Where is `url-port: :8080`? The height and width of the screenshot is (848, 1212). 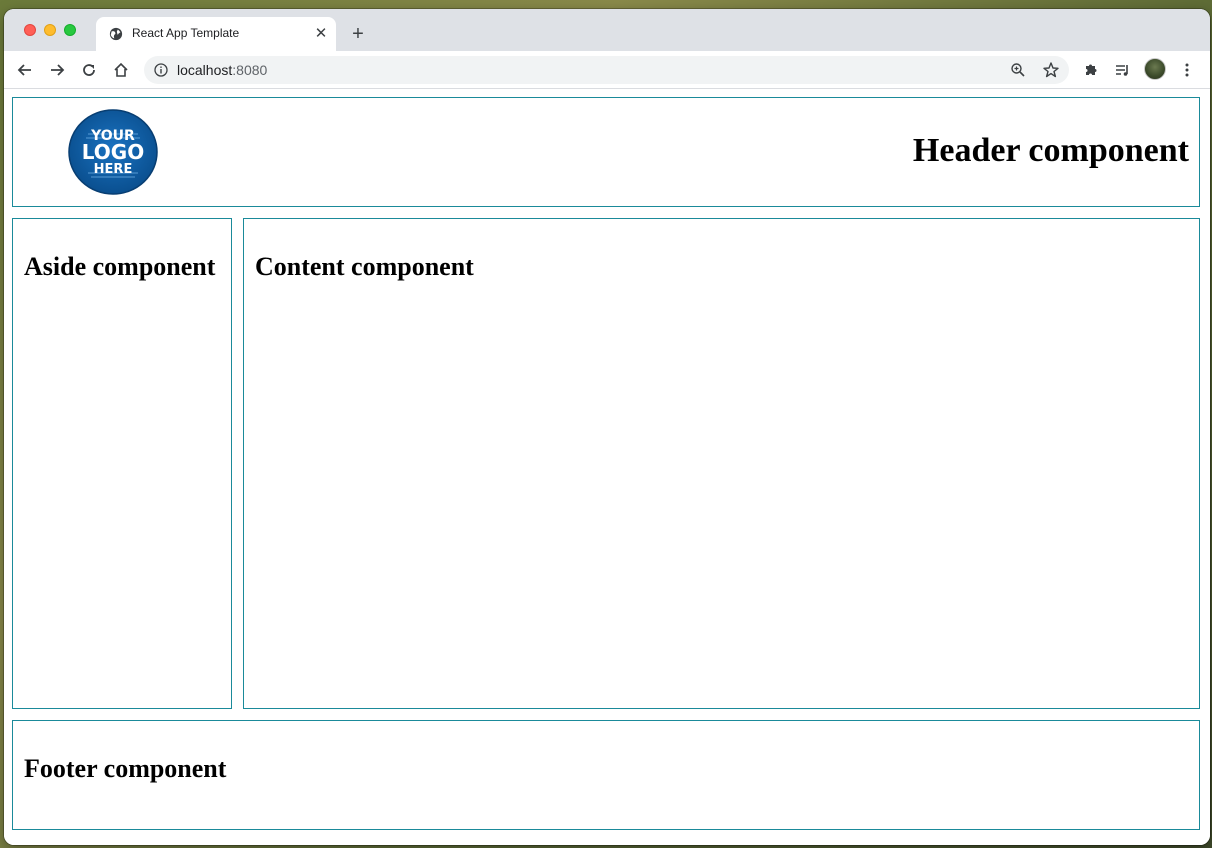 url-port: :8080 is located at coordinates (250, 70).